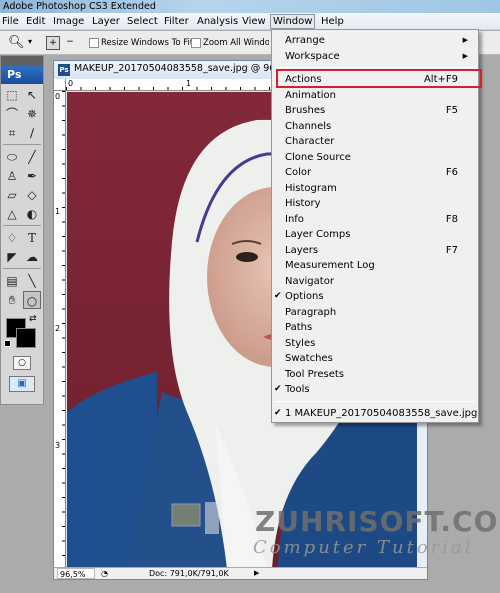 The height and width of the screenshot is (593, 500). What do you see at coordinates (26, 338) in the screenshot?
I see `background-color-swatch` at bounding box center [26, 338].